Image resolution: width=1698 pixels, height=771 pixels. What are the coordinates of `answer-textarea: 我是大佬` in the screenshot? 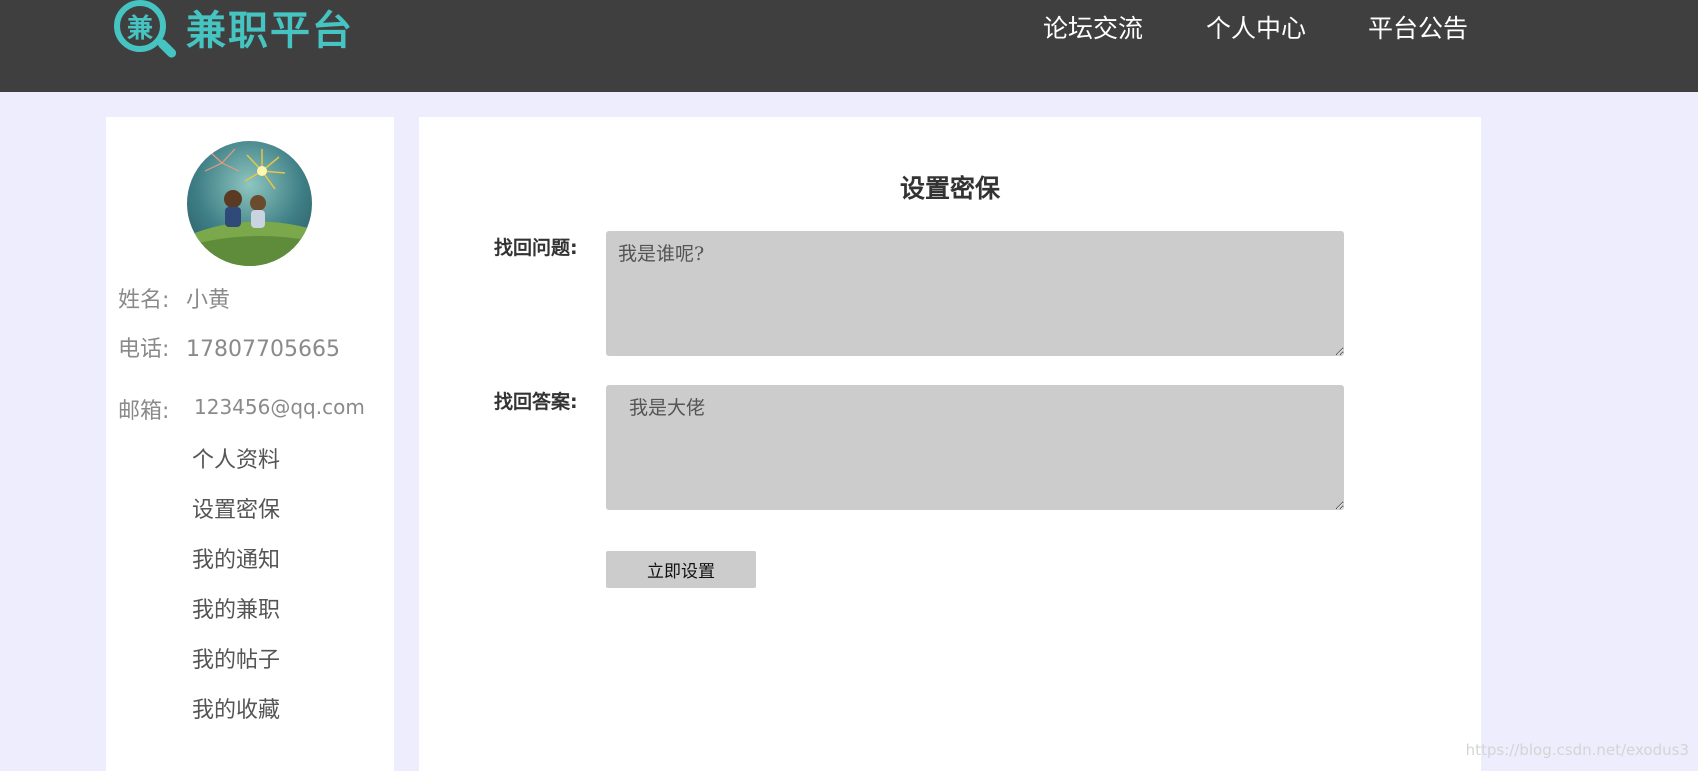 It's located at (975, 447).